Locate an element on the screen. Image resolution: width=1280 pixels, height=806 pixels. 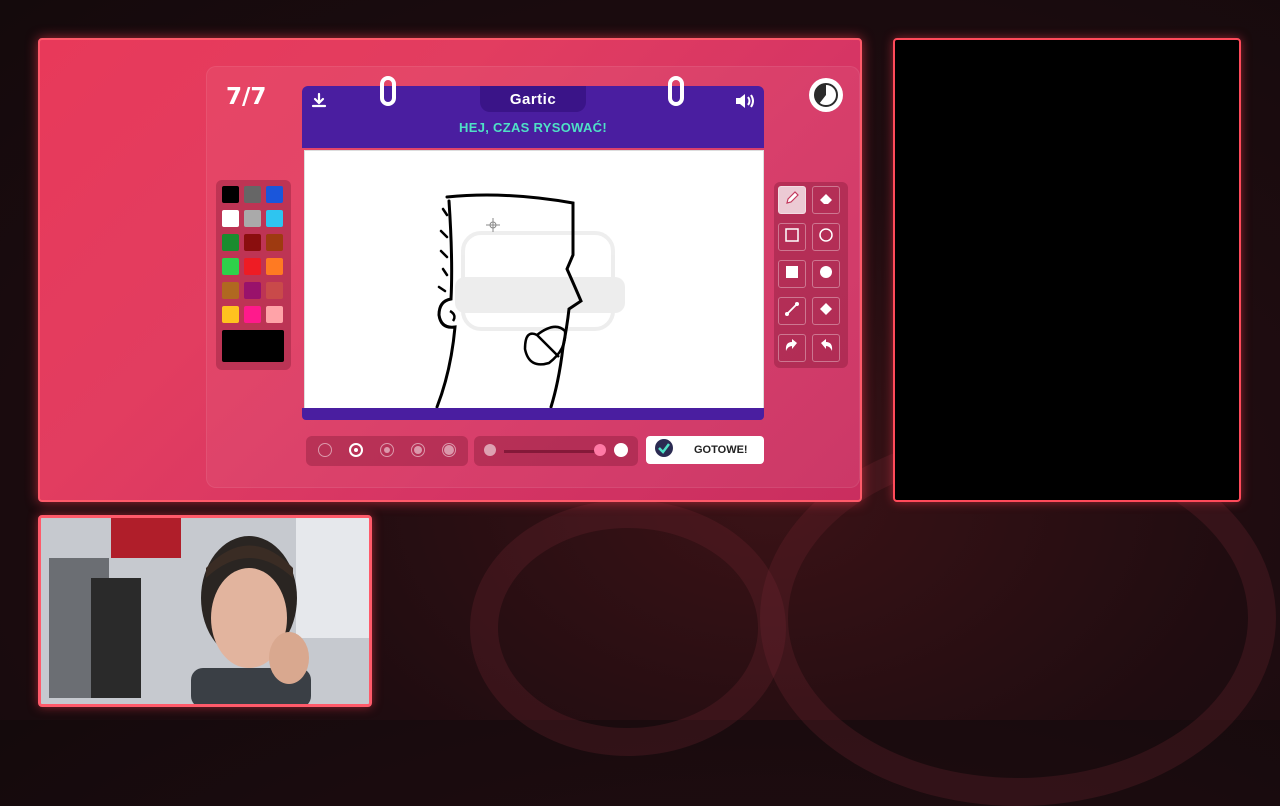
color-palette is located at coordinates (253, 275).